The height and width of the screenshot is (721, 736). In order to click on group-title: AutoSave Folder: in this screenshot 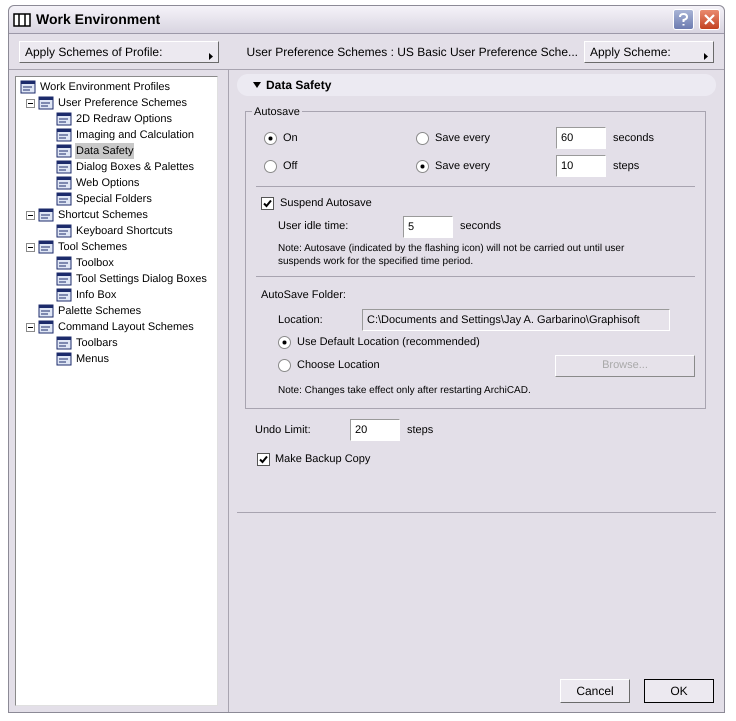, I will do `click(303, 294)`.